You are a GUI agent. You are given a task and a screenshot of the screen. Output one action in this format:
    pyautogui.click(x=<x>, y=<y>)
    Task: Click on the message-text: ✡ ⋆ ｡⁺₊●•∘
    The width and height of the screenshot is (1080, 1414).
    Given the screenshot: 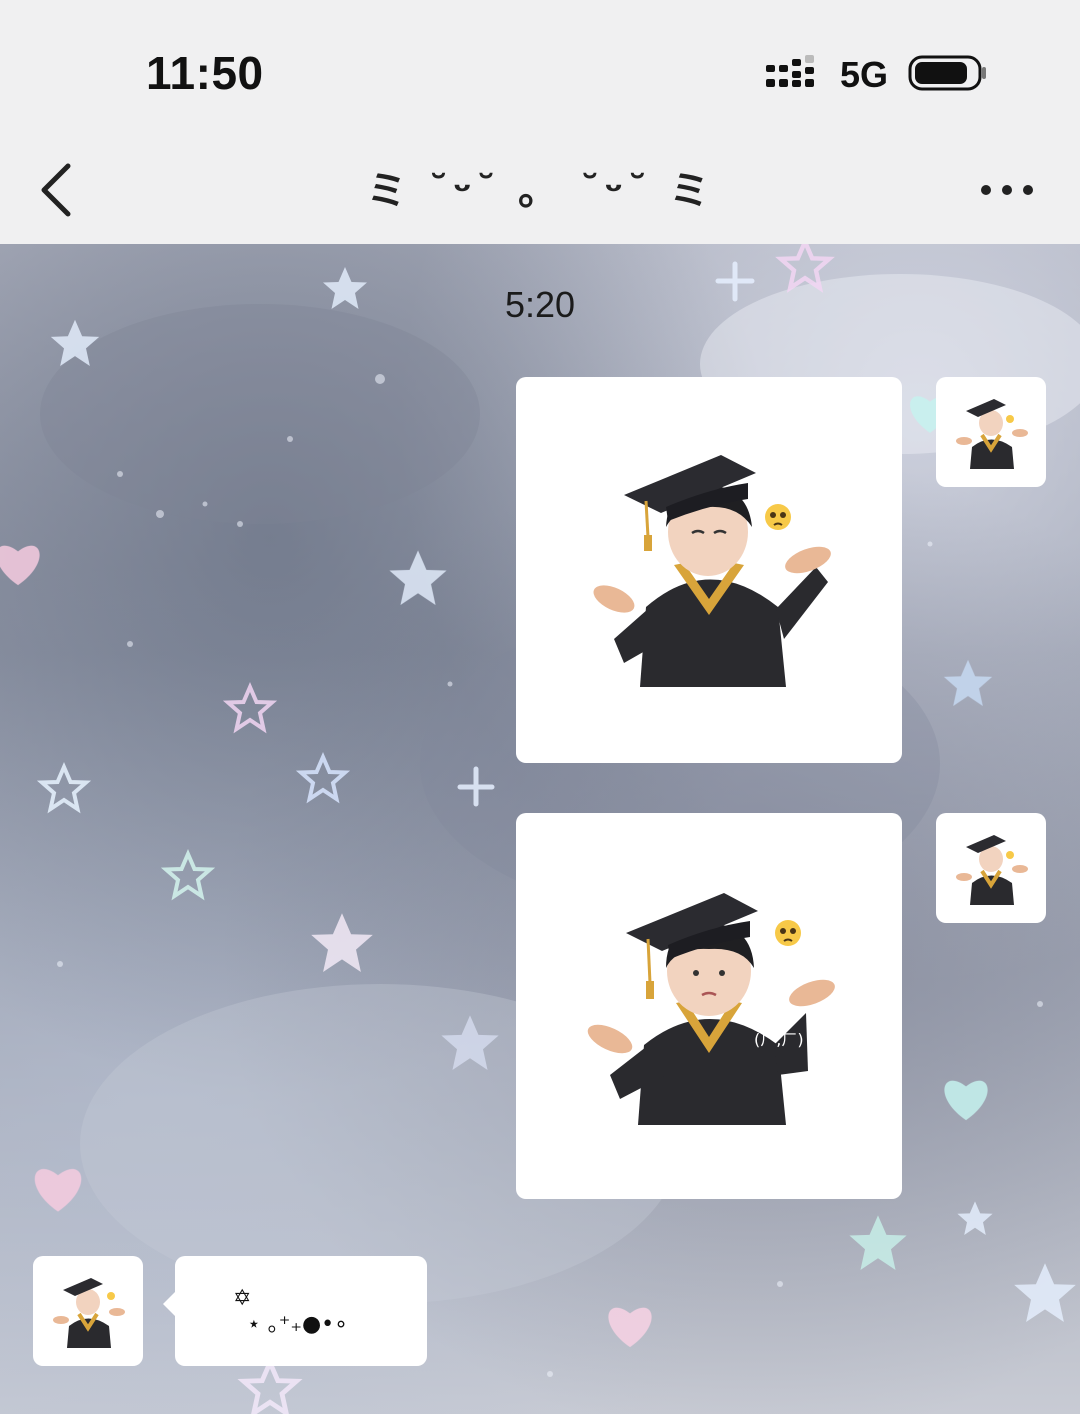 What is the action you would take?
    pyautogui.click(x=290, y=1311)
    